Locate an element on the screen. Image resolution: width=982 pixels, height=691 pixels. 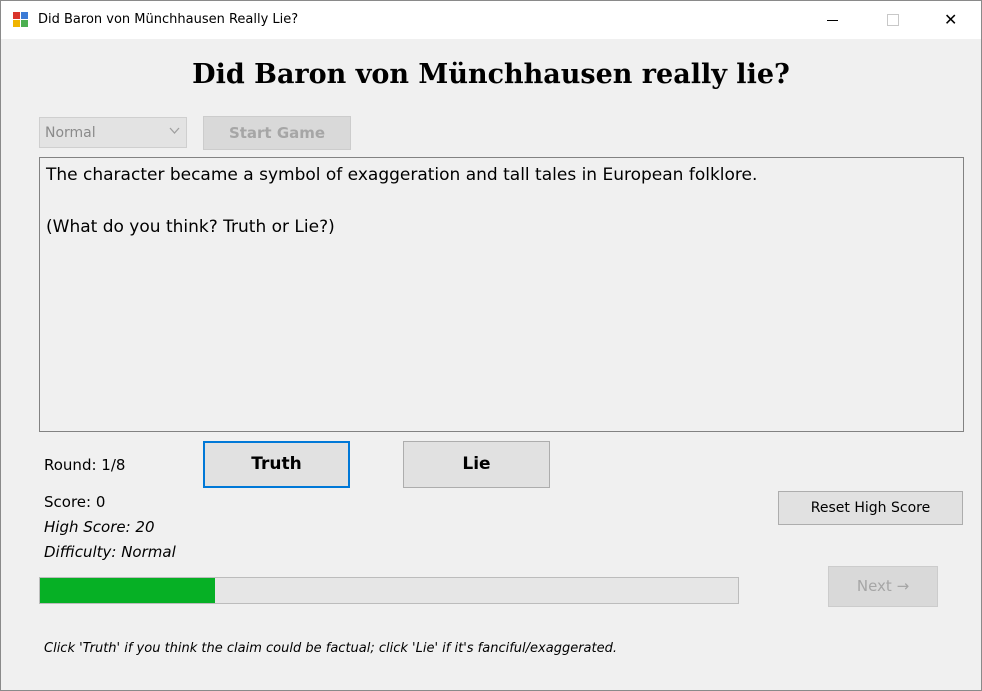
page-title: Did Baron von Münchhausen really lie? is located at coordinates (491, 74).